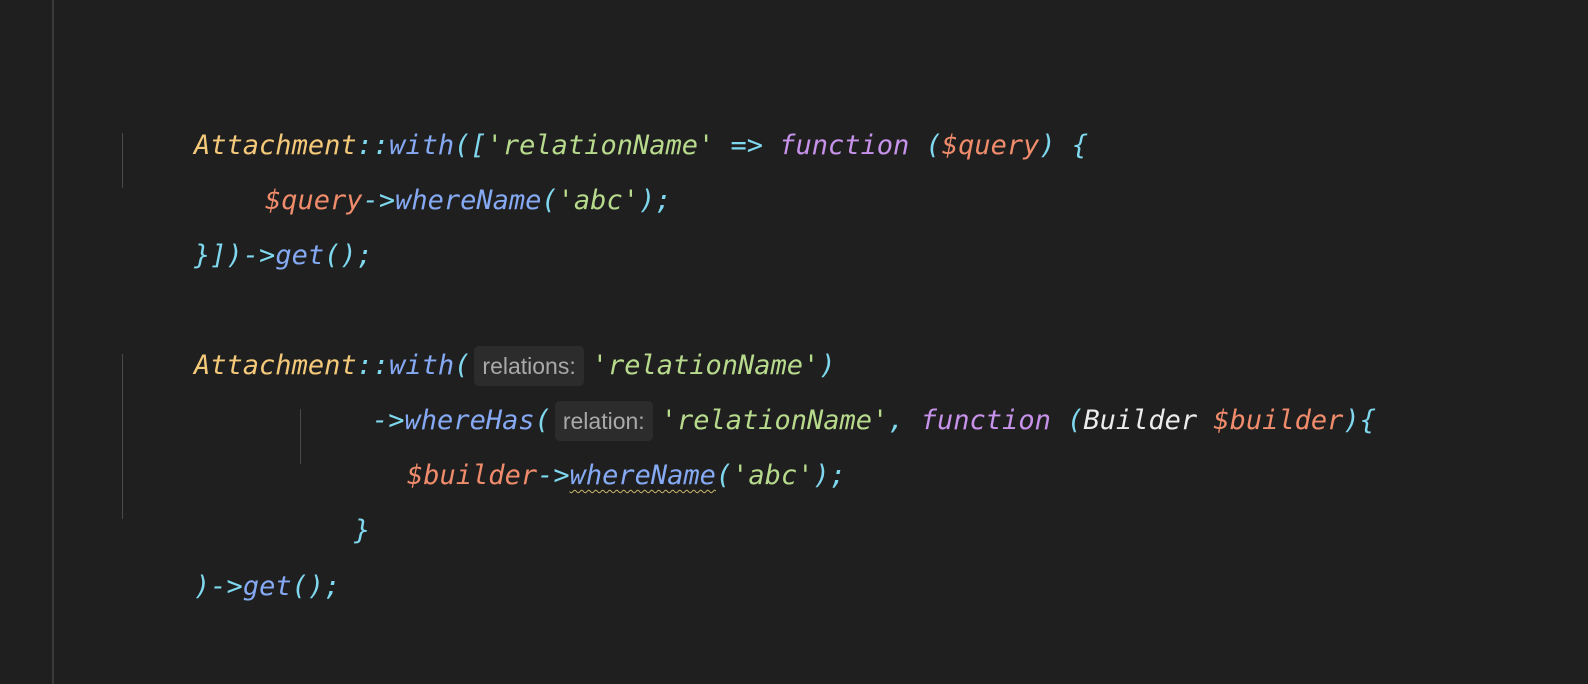  What do you see at coordinates (329, 508) in the screenshot?
I see `code-line-7: }` at bounding box center [329, 508].